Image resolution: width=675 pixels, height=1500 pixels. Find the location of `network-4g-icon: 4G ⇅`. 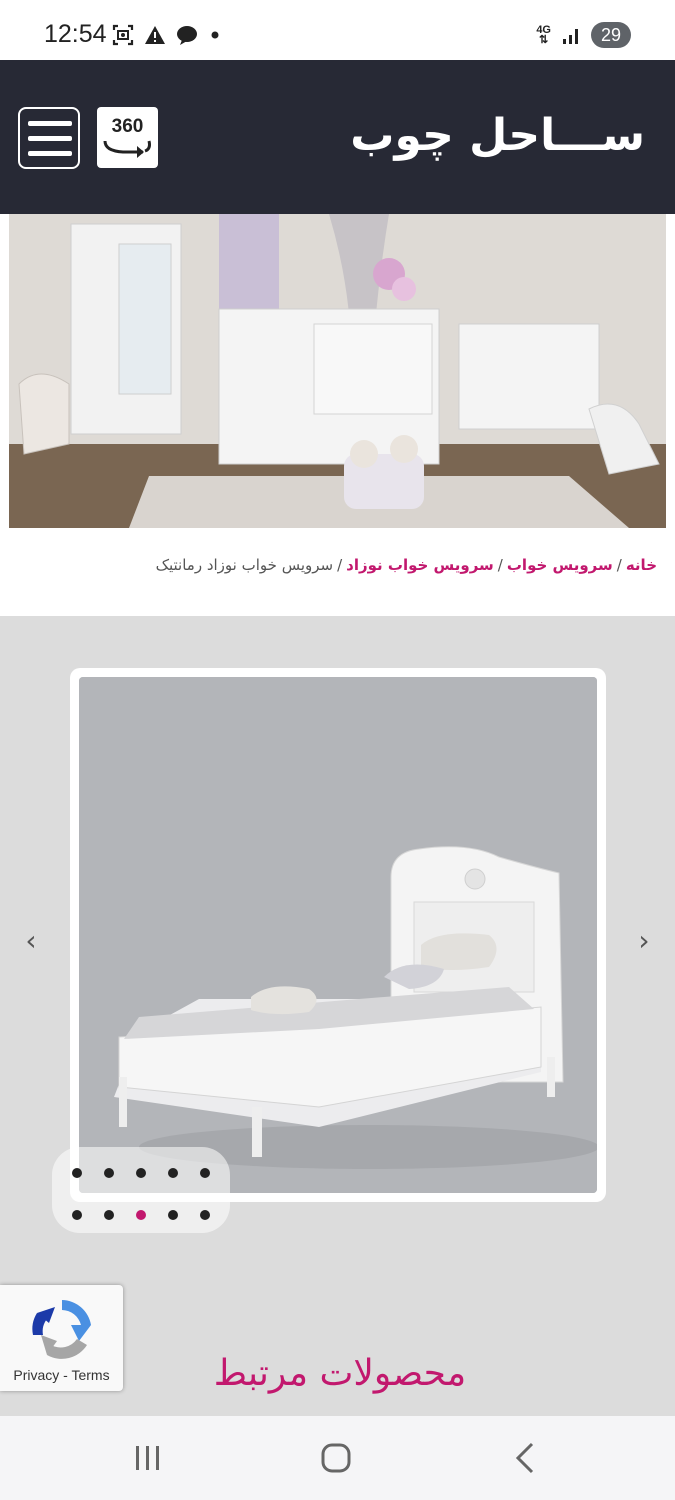

network-4g-icon: 4G ⇅ is located at coordinates (543, 35).